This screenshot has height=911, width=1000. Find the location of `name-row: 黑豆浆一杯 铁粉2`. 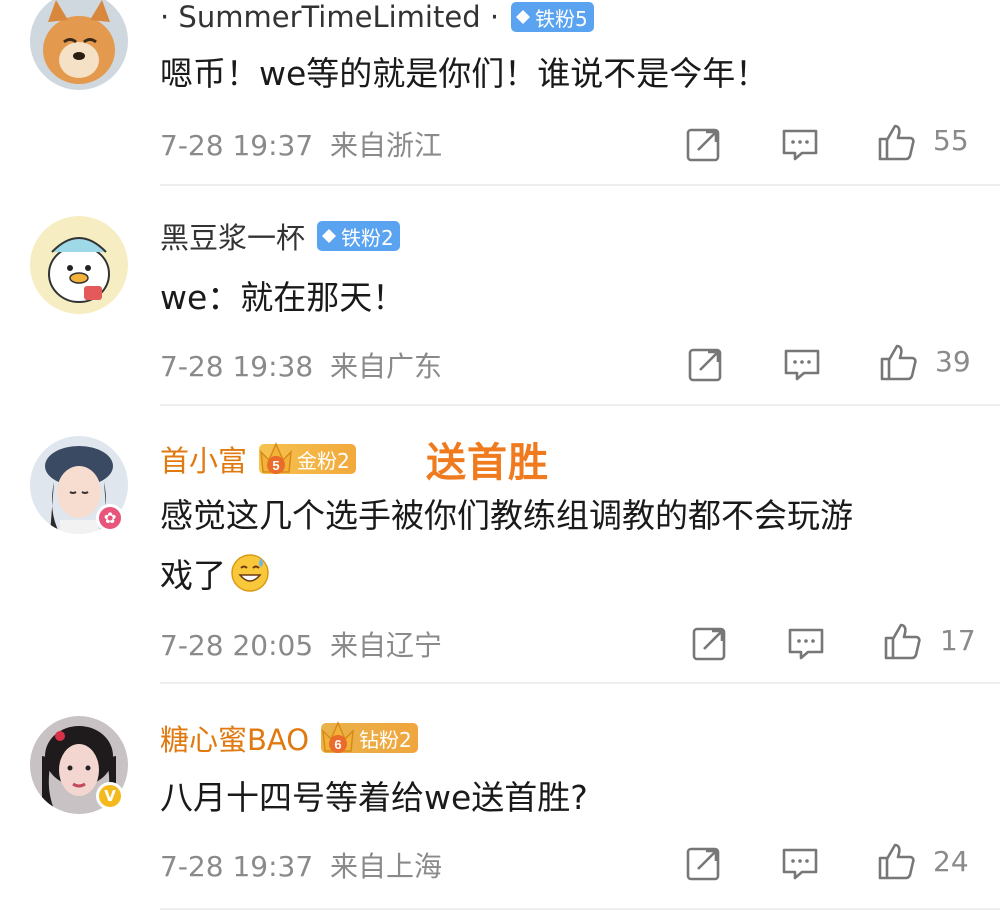

name-row: 黑豆浆一杯 铁粉2 is located at coordinates (280, 236).